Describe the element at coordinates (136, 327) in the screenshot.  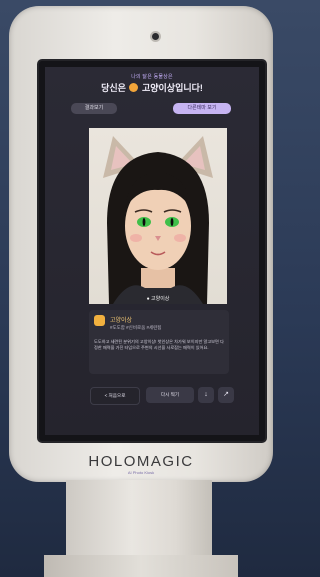
I see `result-tags: #도도함 #신비로움 #세련됨` at that location.